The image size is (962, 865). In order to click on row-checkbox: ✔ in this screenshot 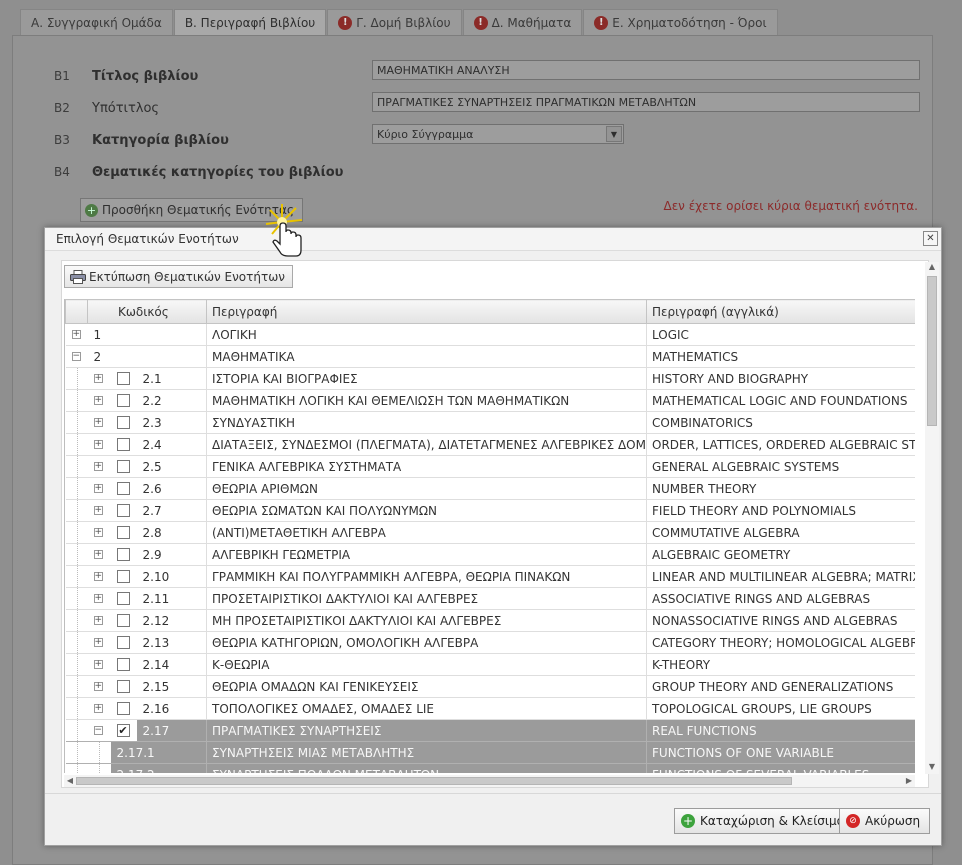, I will do `click(123, 730)`.